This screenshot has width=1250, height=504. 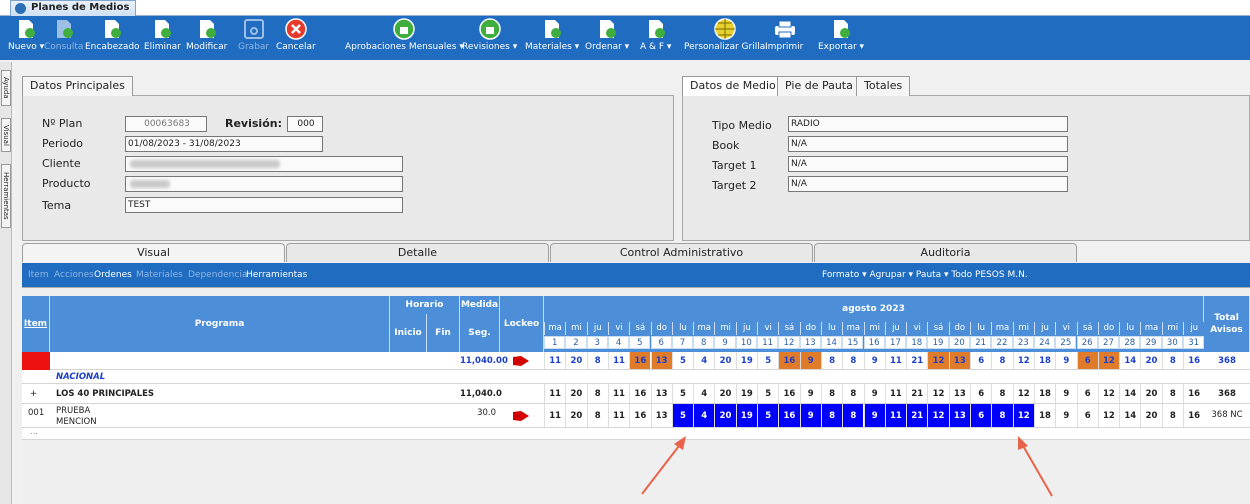 I want to click on revisiones-label: Revisiones ▾, so click(x=490, y=47).